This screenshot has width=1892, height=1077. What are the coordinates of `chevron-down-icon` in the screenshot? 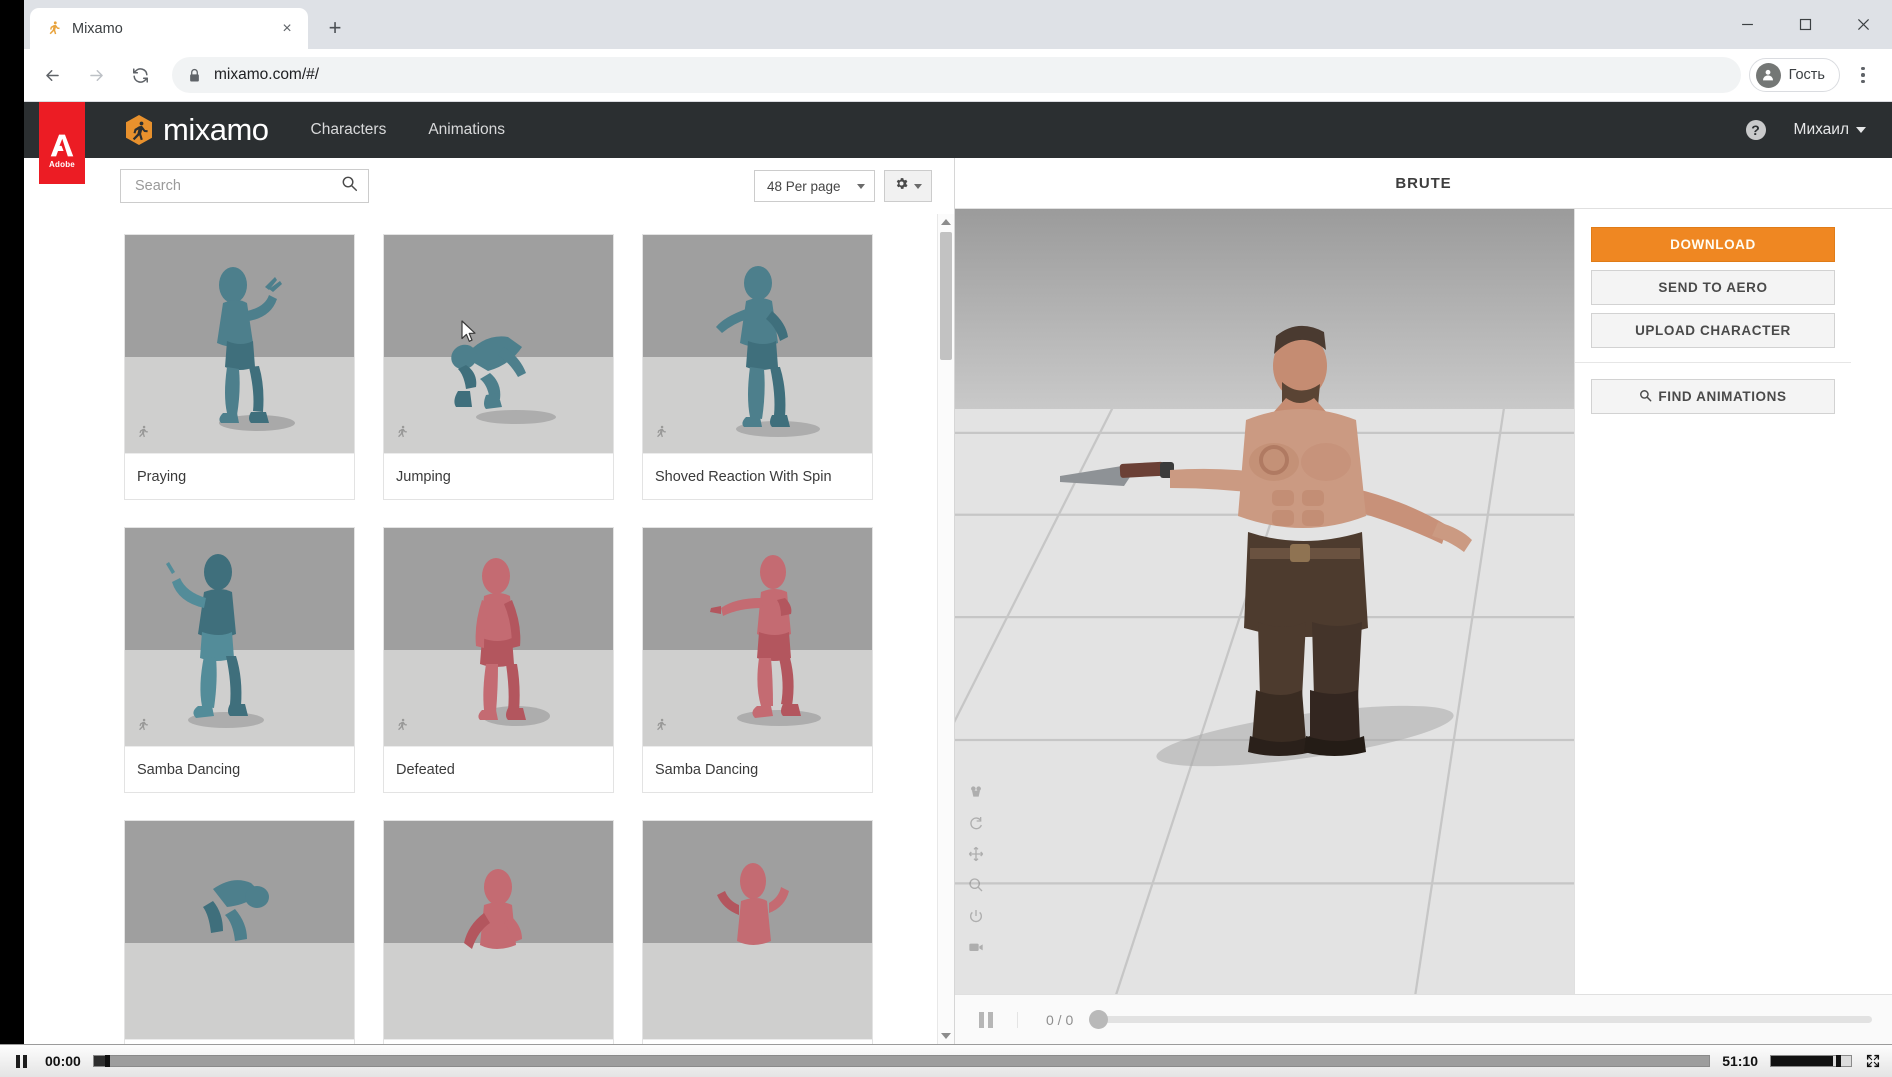 It's located at (861, 186).